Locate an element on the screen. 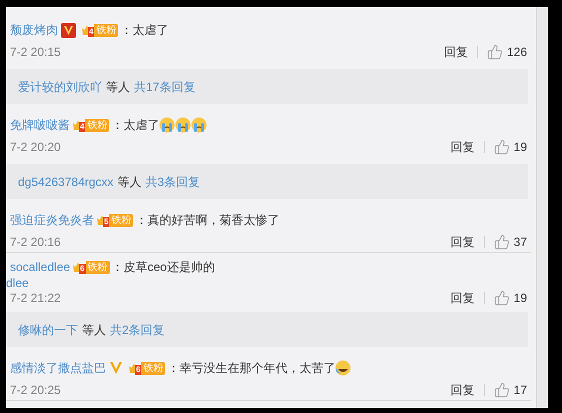 The width and height of the screenshot is (562, 413). reply-user-link: dg54263784rgcxx is located at coordinates (66, 181).